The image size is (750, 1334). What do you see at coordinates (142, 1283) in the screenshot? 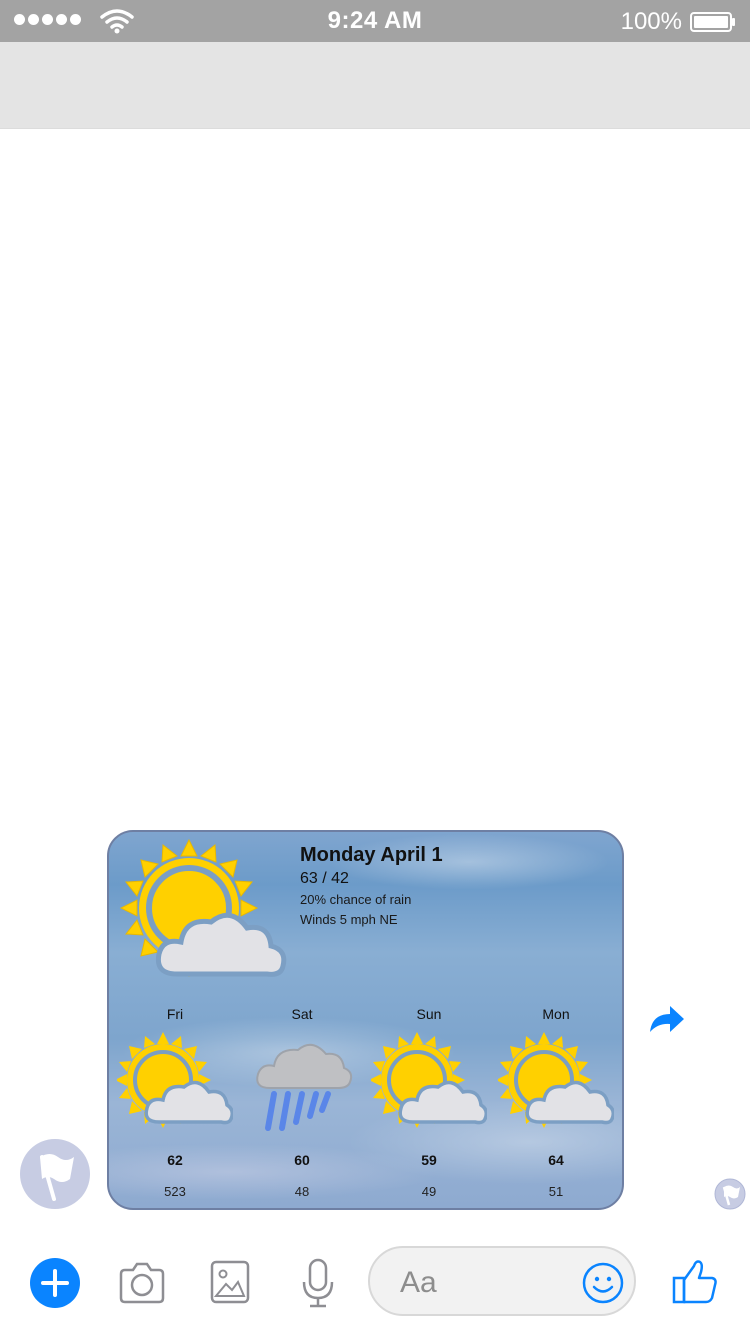
I see `camera-icon` at bounding box center [142, 1283].